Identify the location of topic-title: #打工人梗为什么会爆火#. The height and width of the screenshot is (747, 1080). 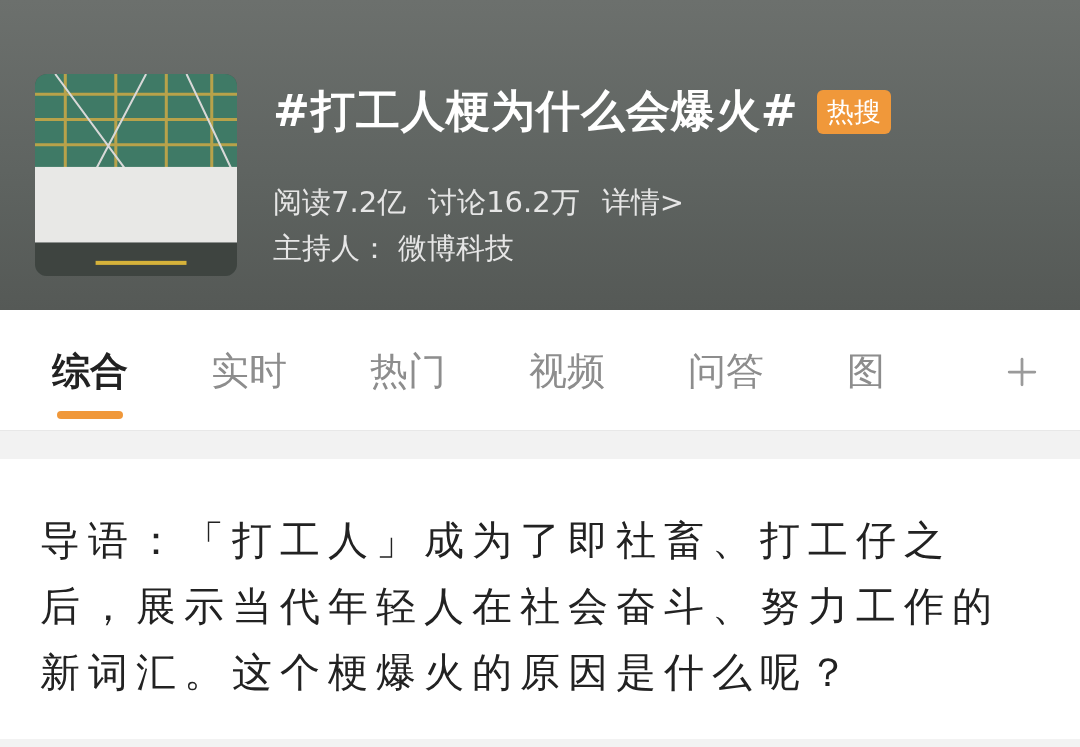
(536, 111).